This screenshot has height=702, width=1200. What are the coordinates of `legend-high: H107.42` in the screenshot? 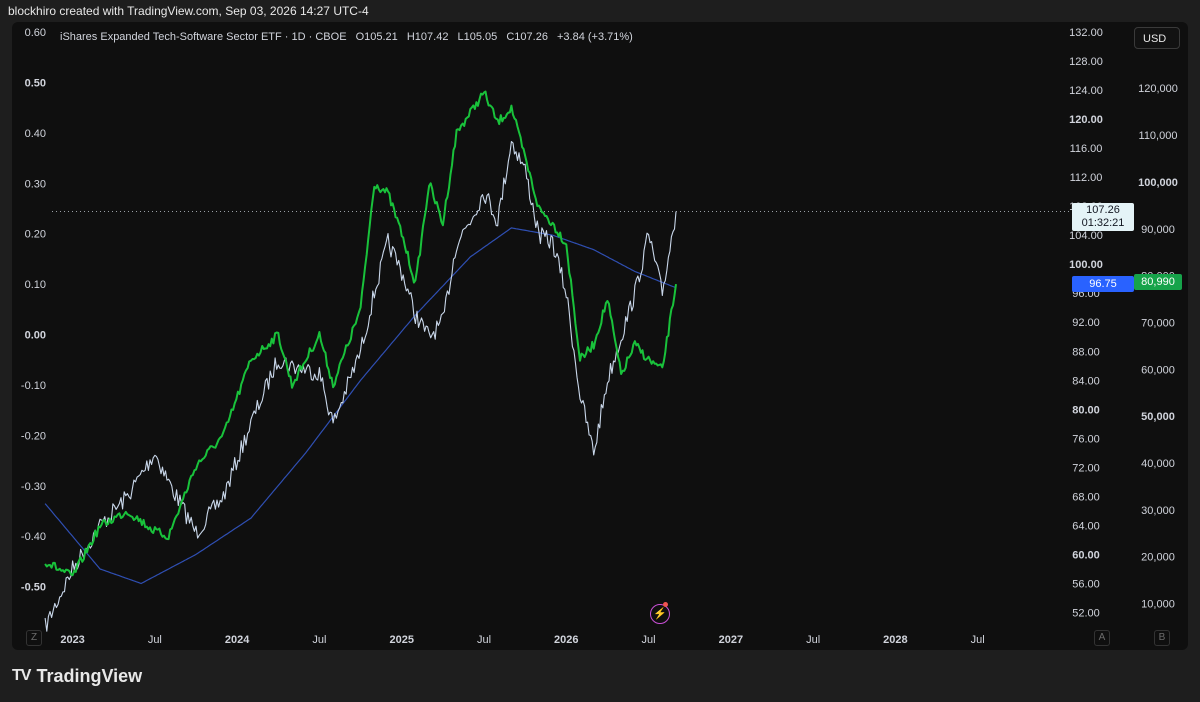 It's located at (427, 37).